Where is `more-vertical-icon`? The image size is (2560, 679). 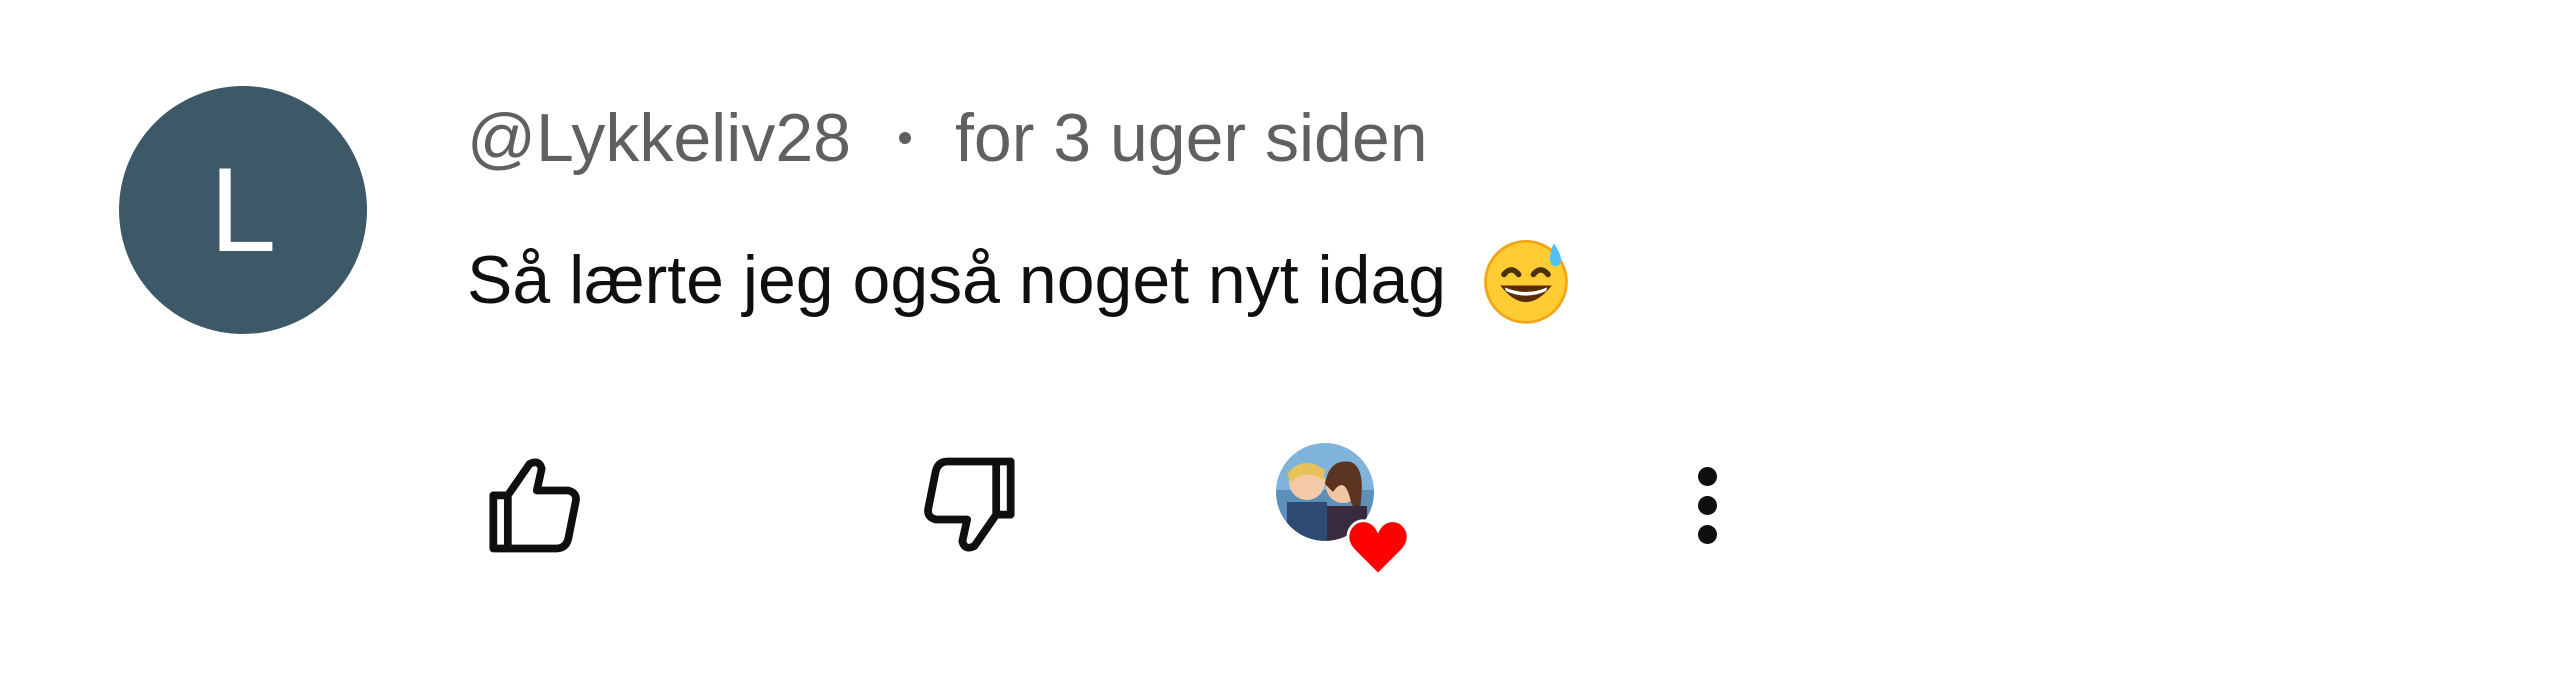 more-vertical-icon is located at coordinates (1707, 505).